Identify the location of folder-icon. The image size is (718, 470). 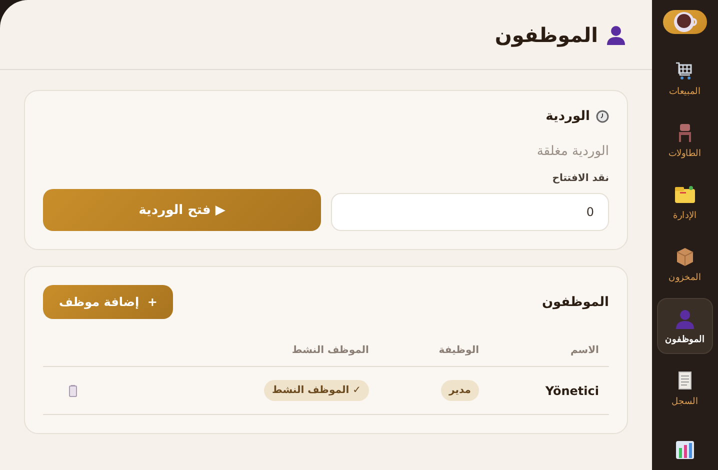
(685, 194).